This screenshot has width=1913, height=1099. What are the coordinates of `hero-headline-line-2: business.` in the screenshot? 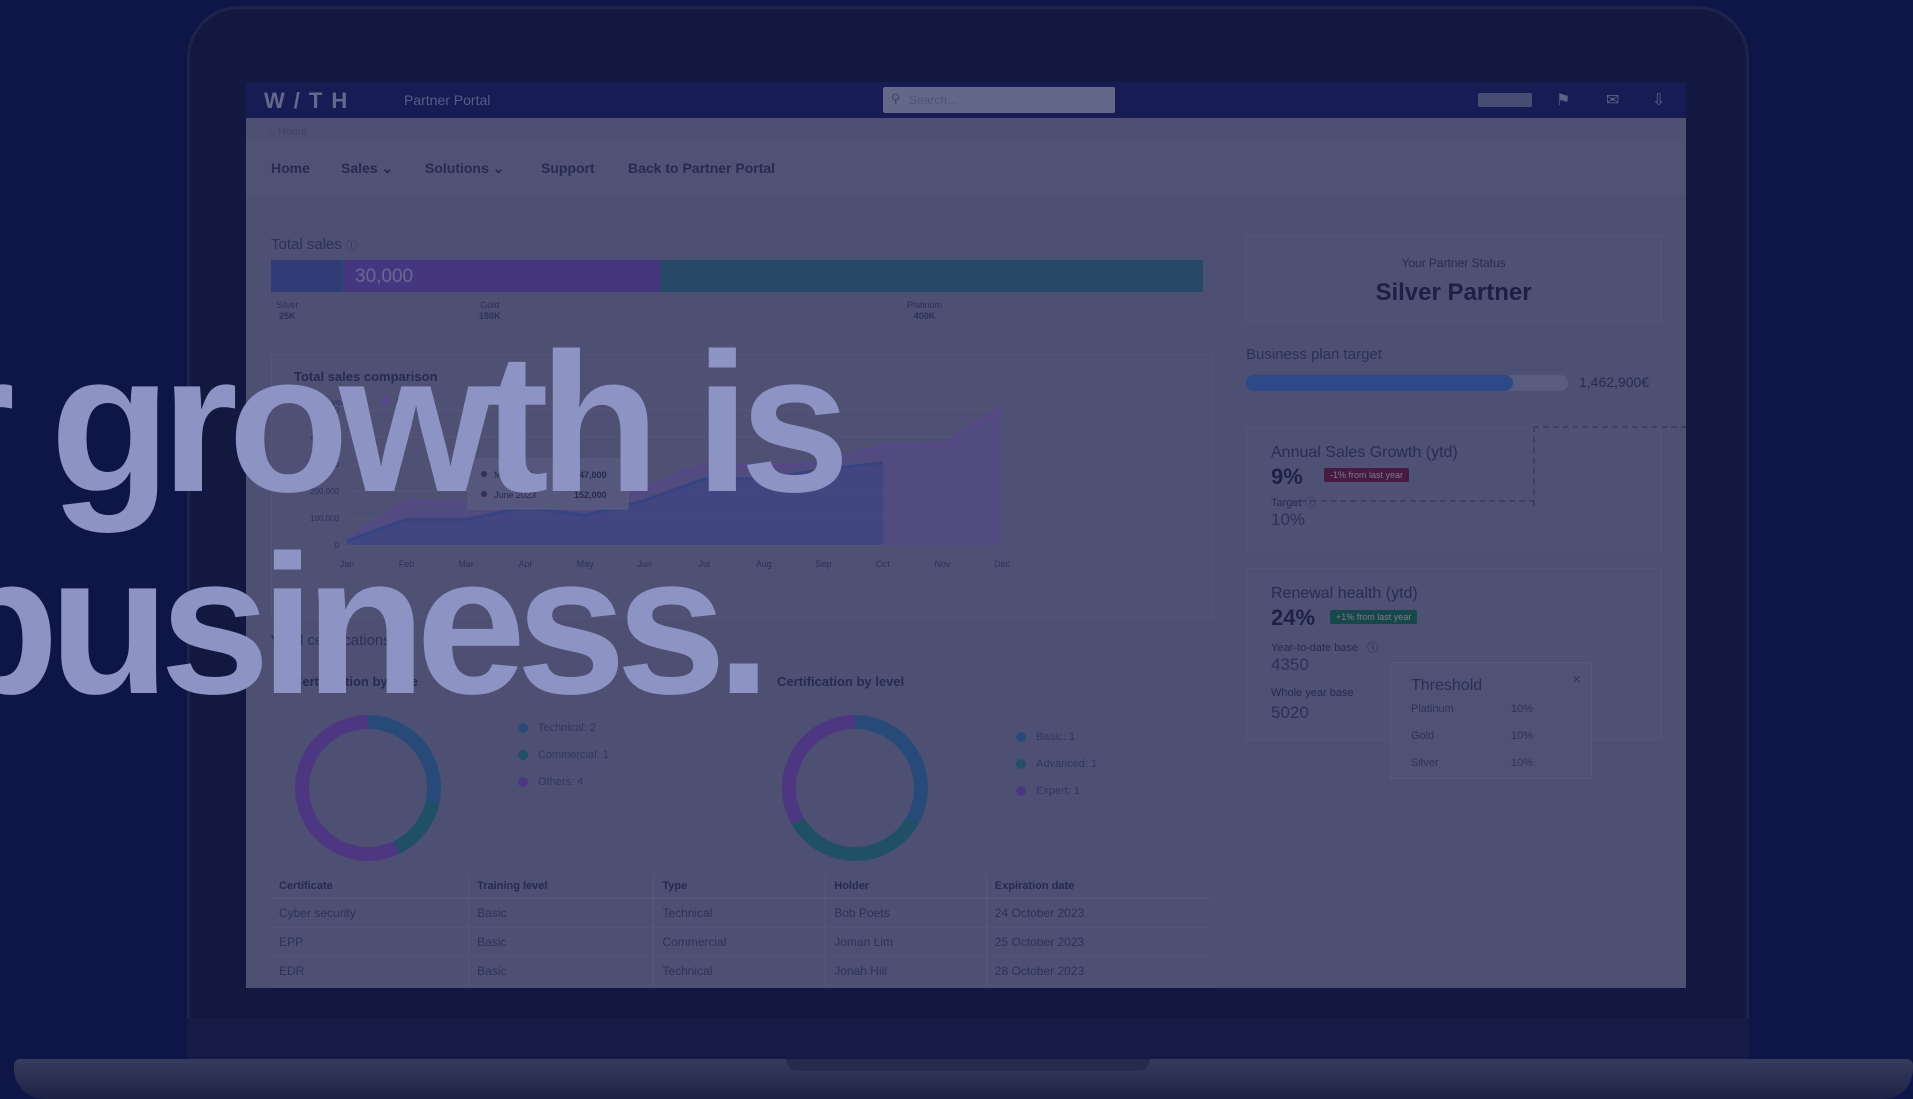 It's located at (385, 624).